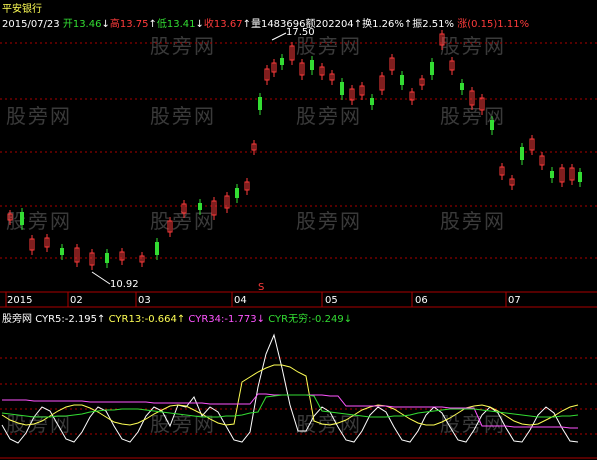  I want to click on trough-price-label: 10.92, so click(124, 284).